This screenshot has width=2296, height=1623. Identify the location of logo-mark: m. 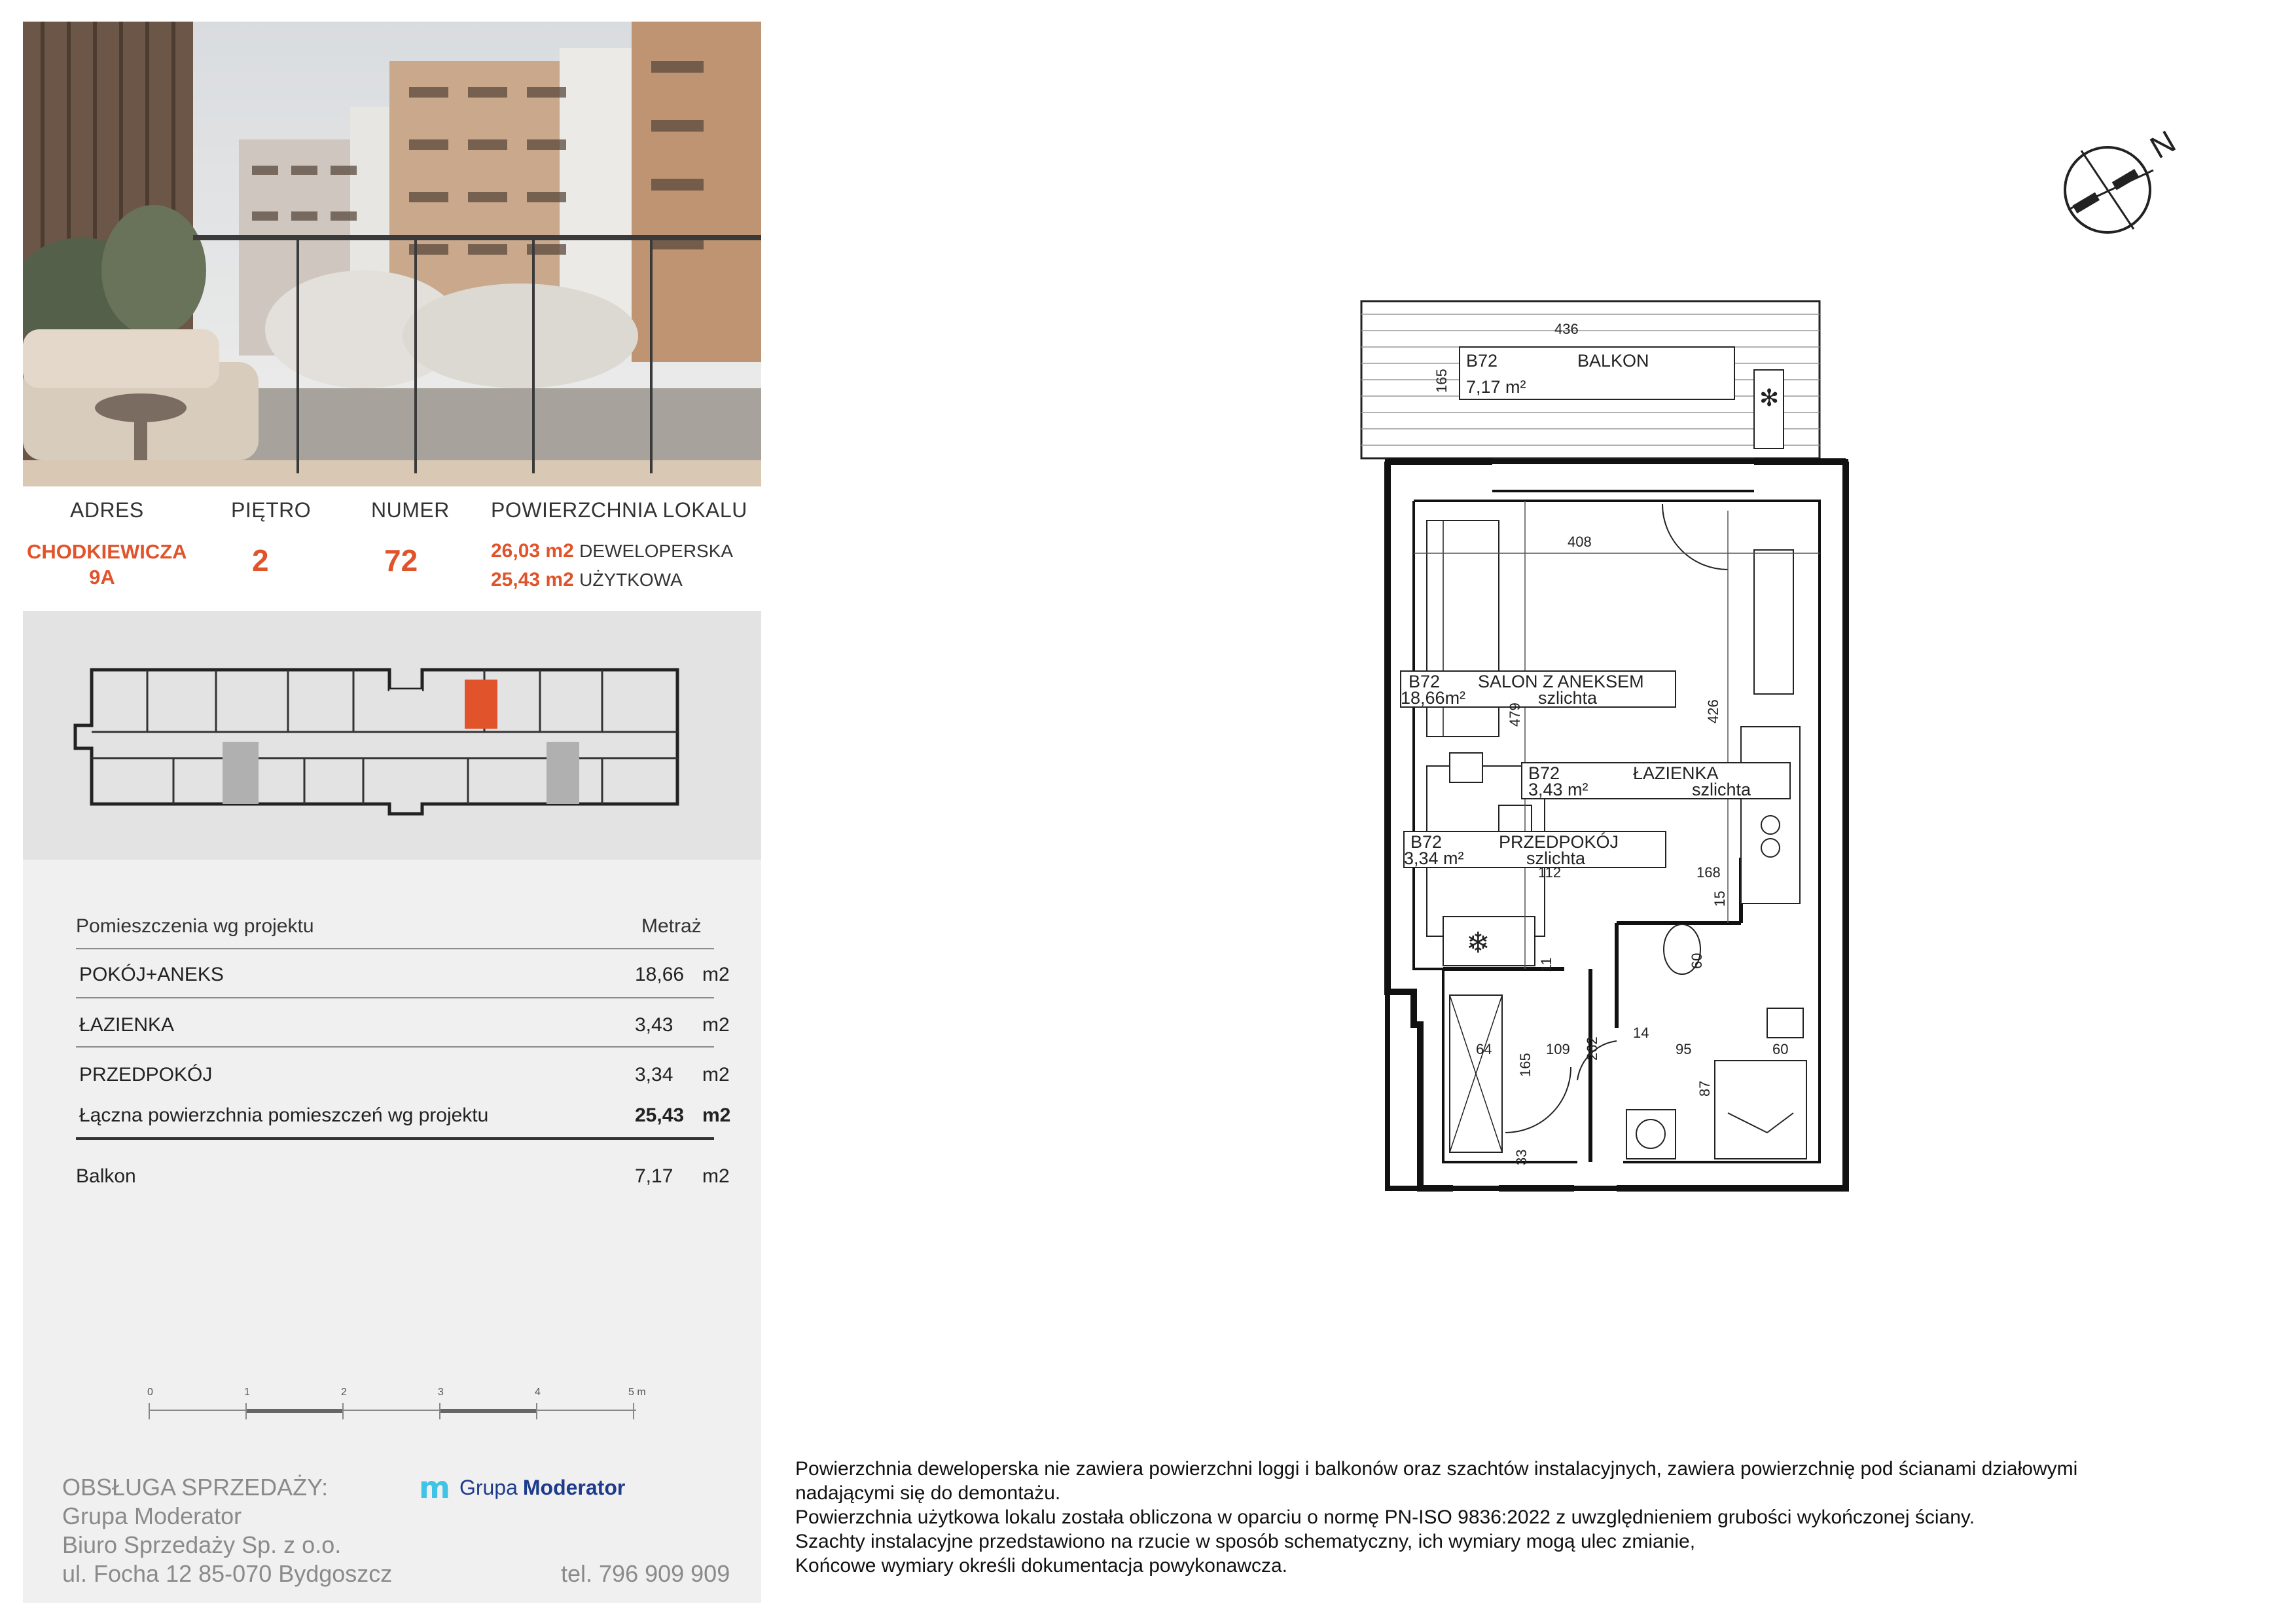
(434, 1487).